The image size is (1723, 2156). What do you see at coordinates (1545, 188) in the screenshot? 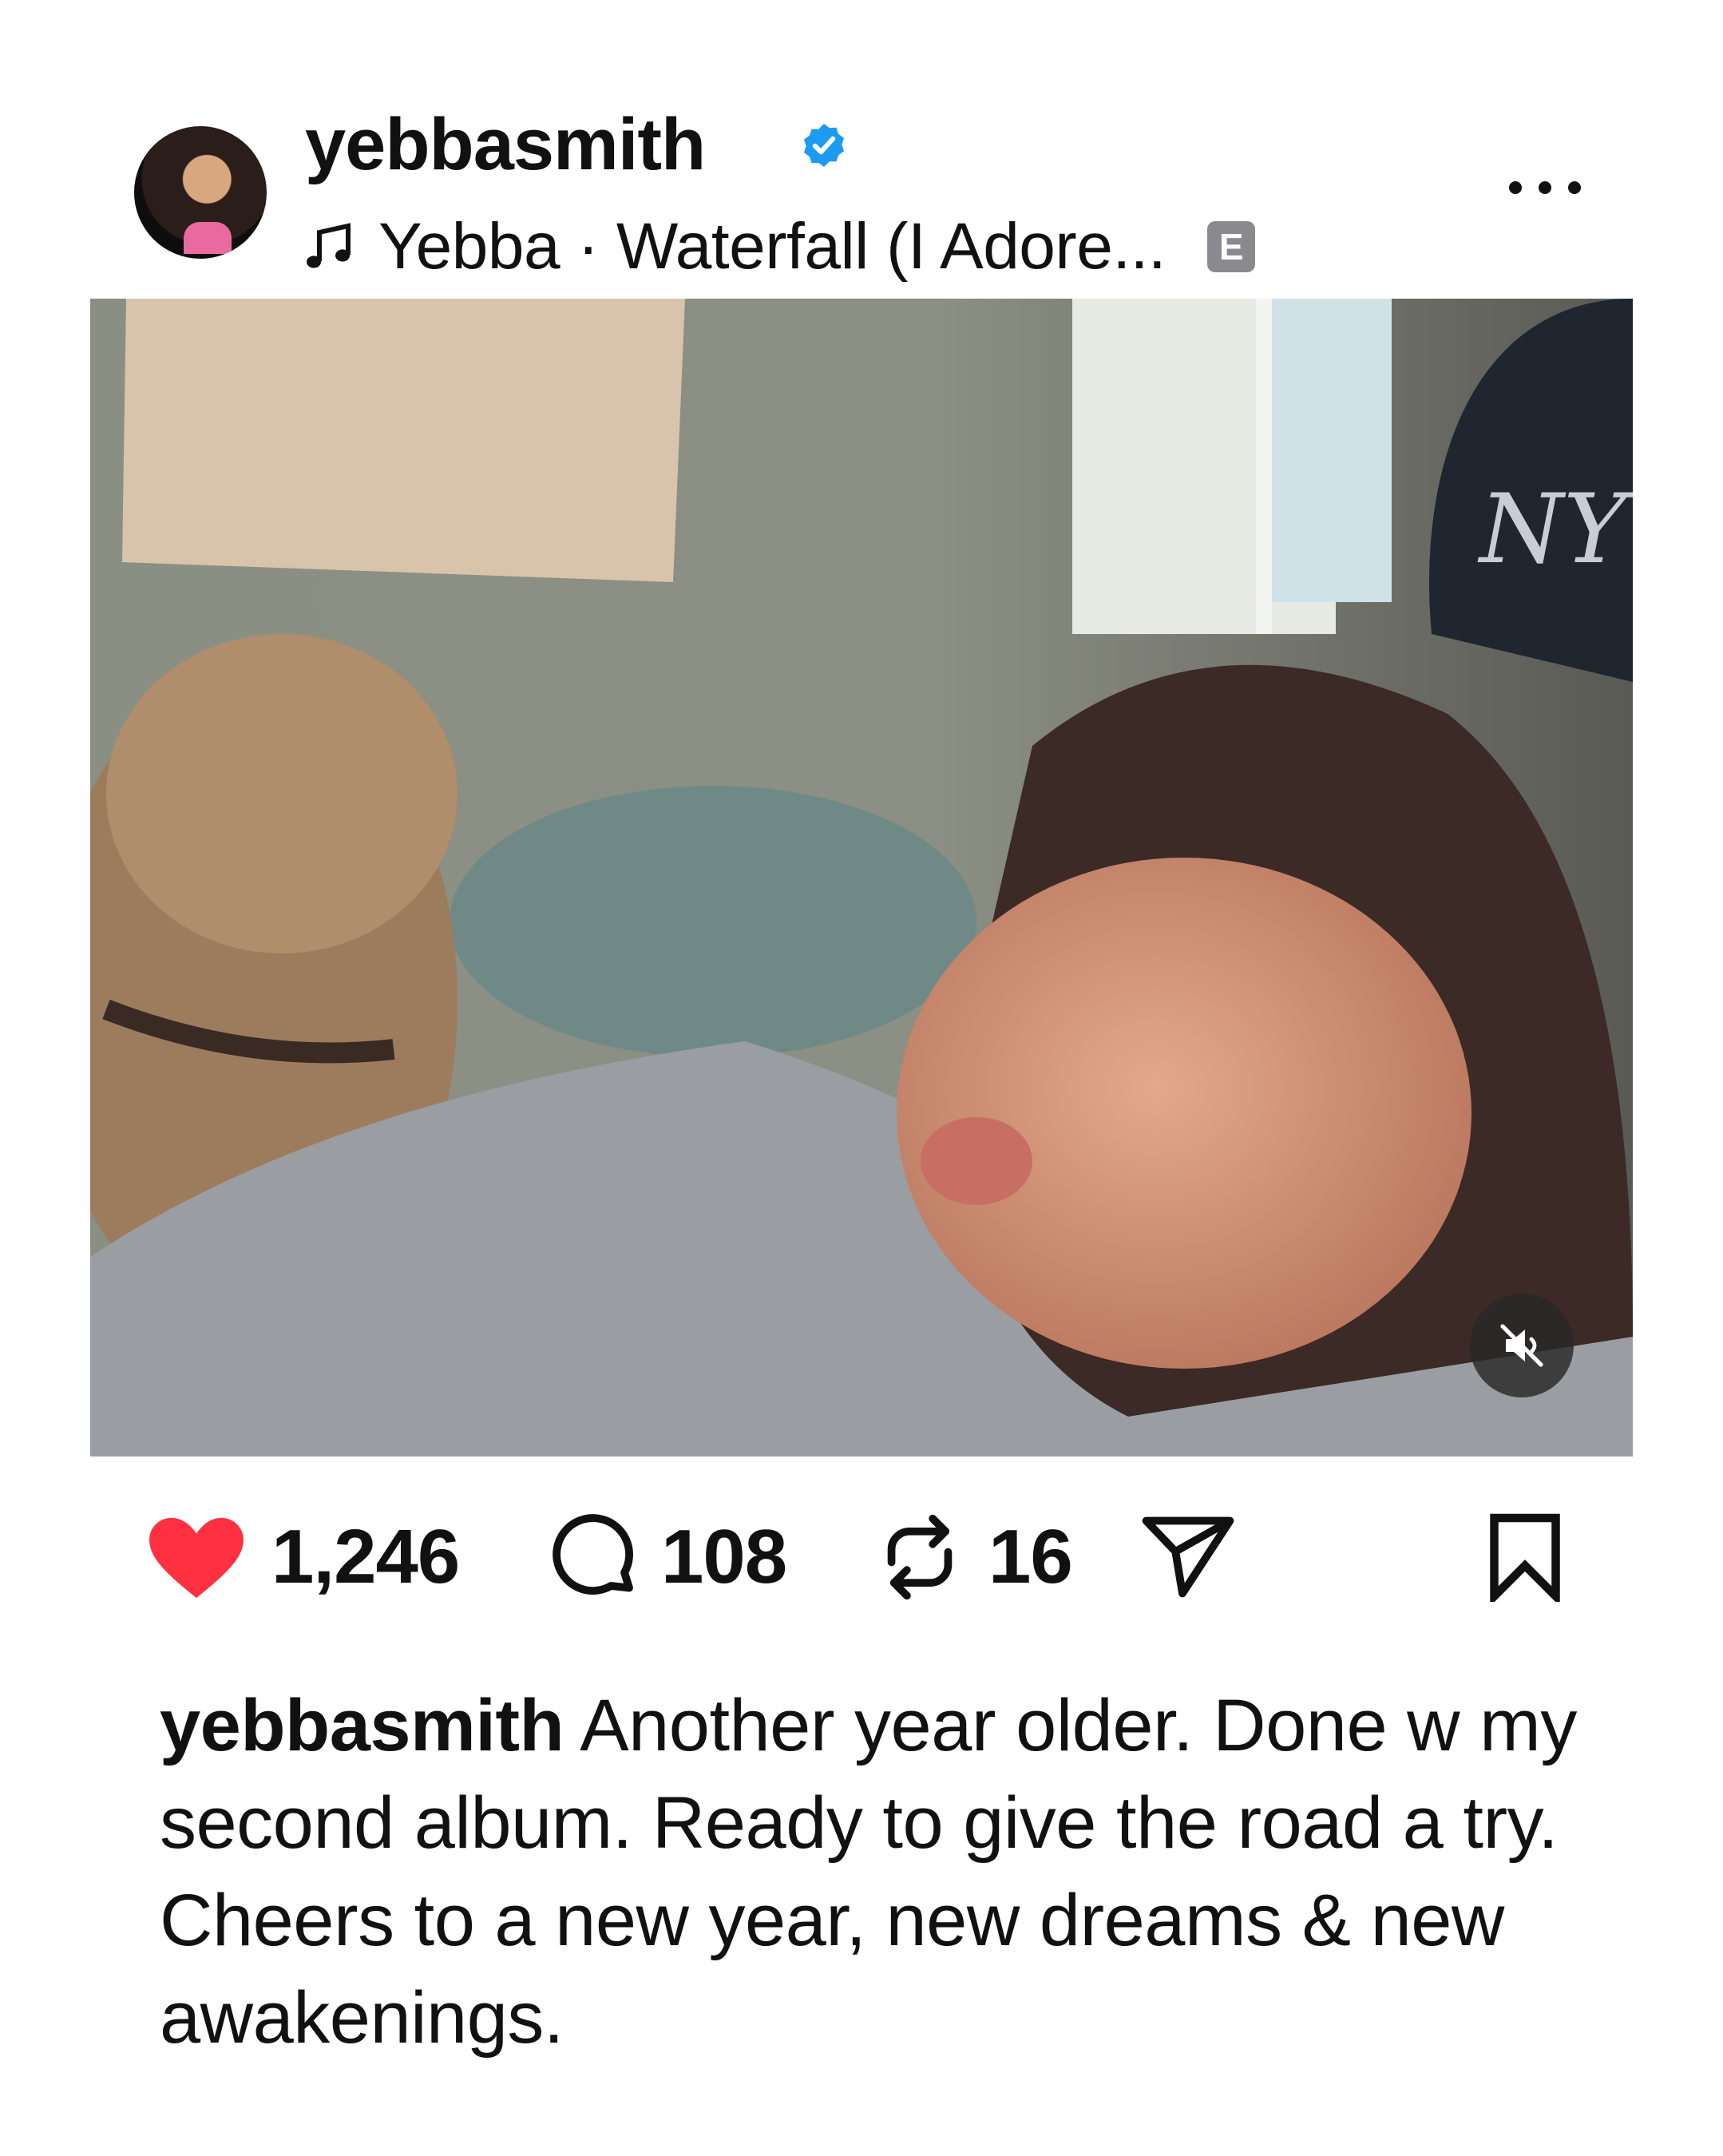
I see `more-options-button` at bounding box center [1545, 188].